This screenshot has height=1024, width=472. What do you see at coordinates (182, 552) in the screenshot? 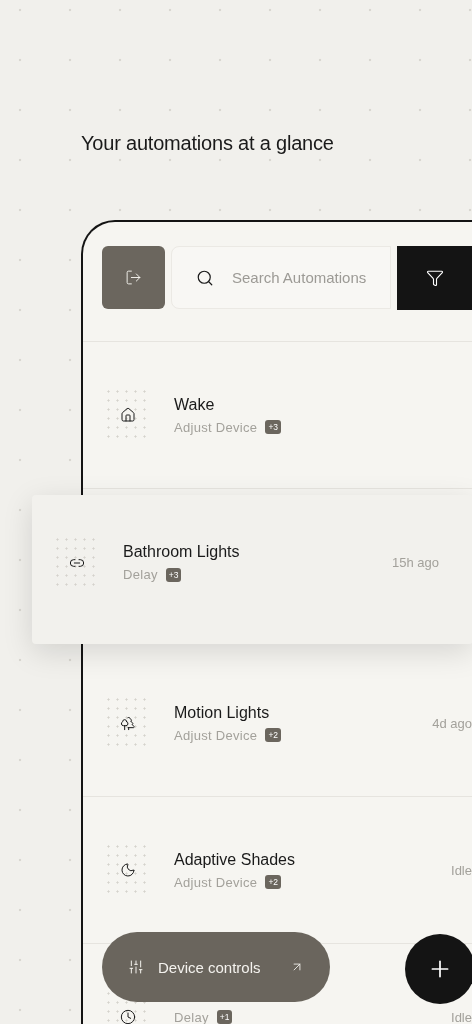
I see `automation-name: Bathroom Lights` at bounding box center [182, 552].